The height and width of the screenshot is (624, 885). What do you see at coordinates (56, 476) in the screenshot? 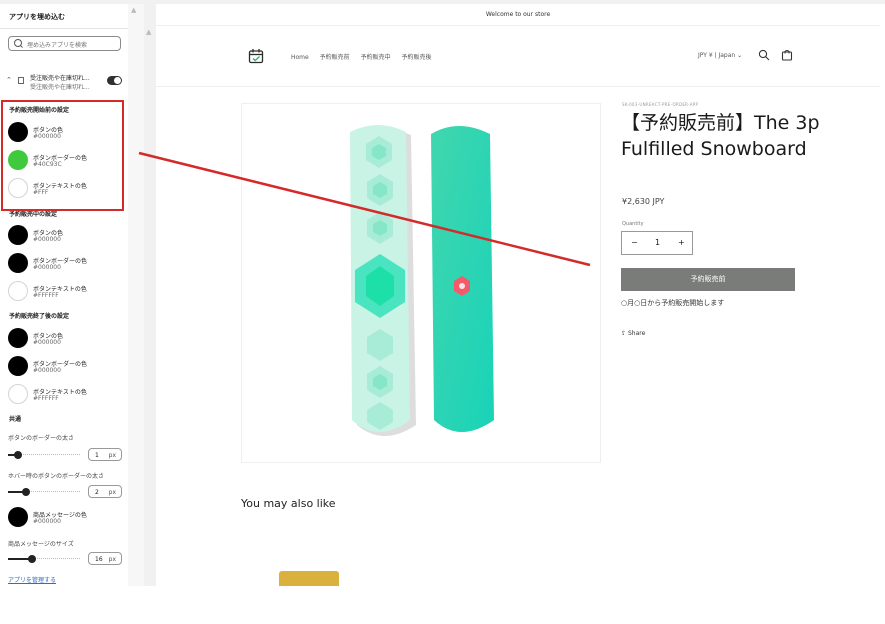
I see `hover-border-label: ホバー時のボタンのボーダーの太さ` at bounding box center [56, 476].